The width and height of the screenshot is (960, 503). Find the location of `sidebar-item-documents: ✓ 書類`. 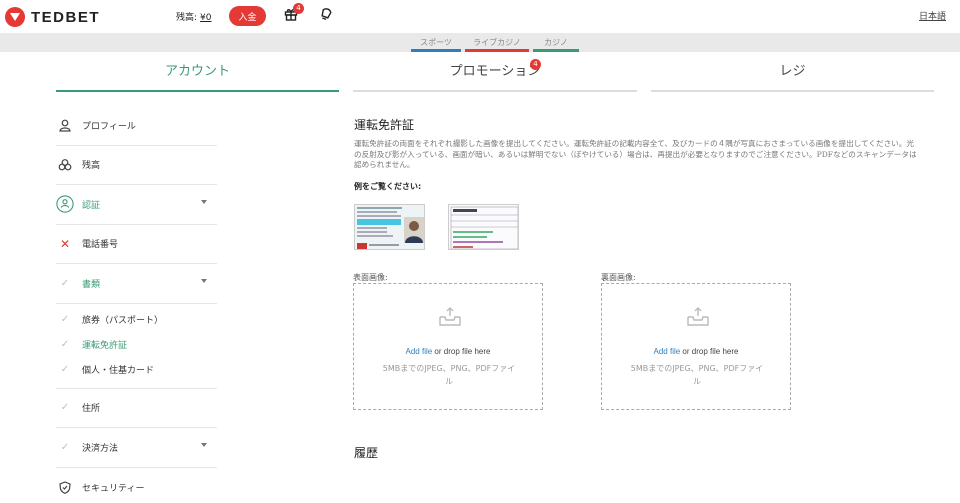

sidebar-item-documents: ✓ 書類 is located at coordinates (136, 284).